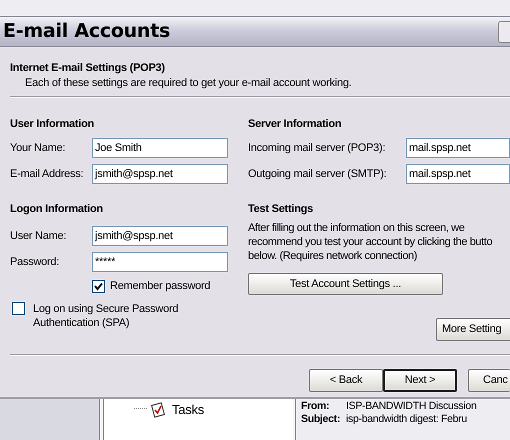 The image size is (510, 440). Describe the element at coordinates (188, 410) in the screenshot. I see `tree-item: Tasks` at that location.